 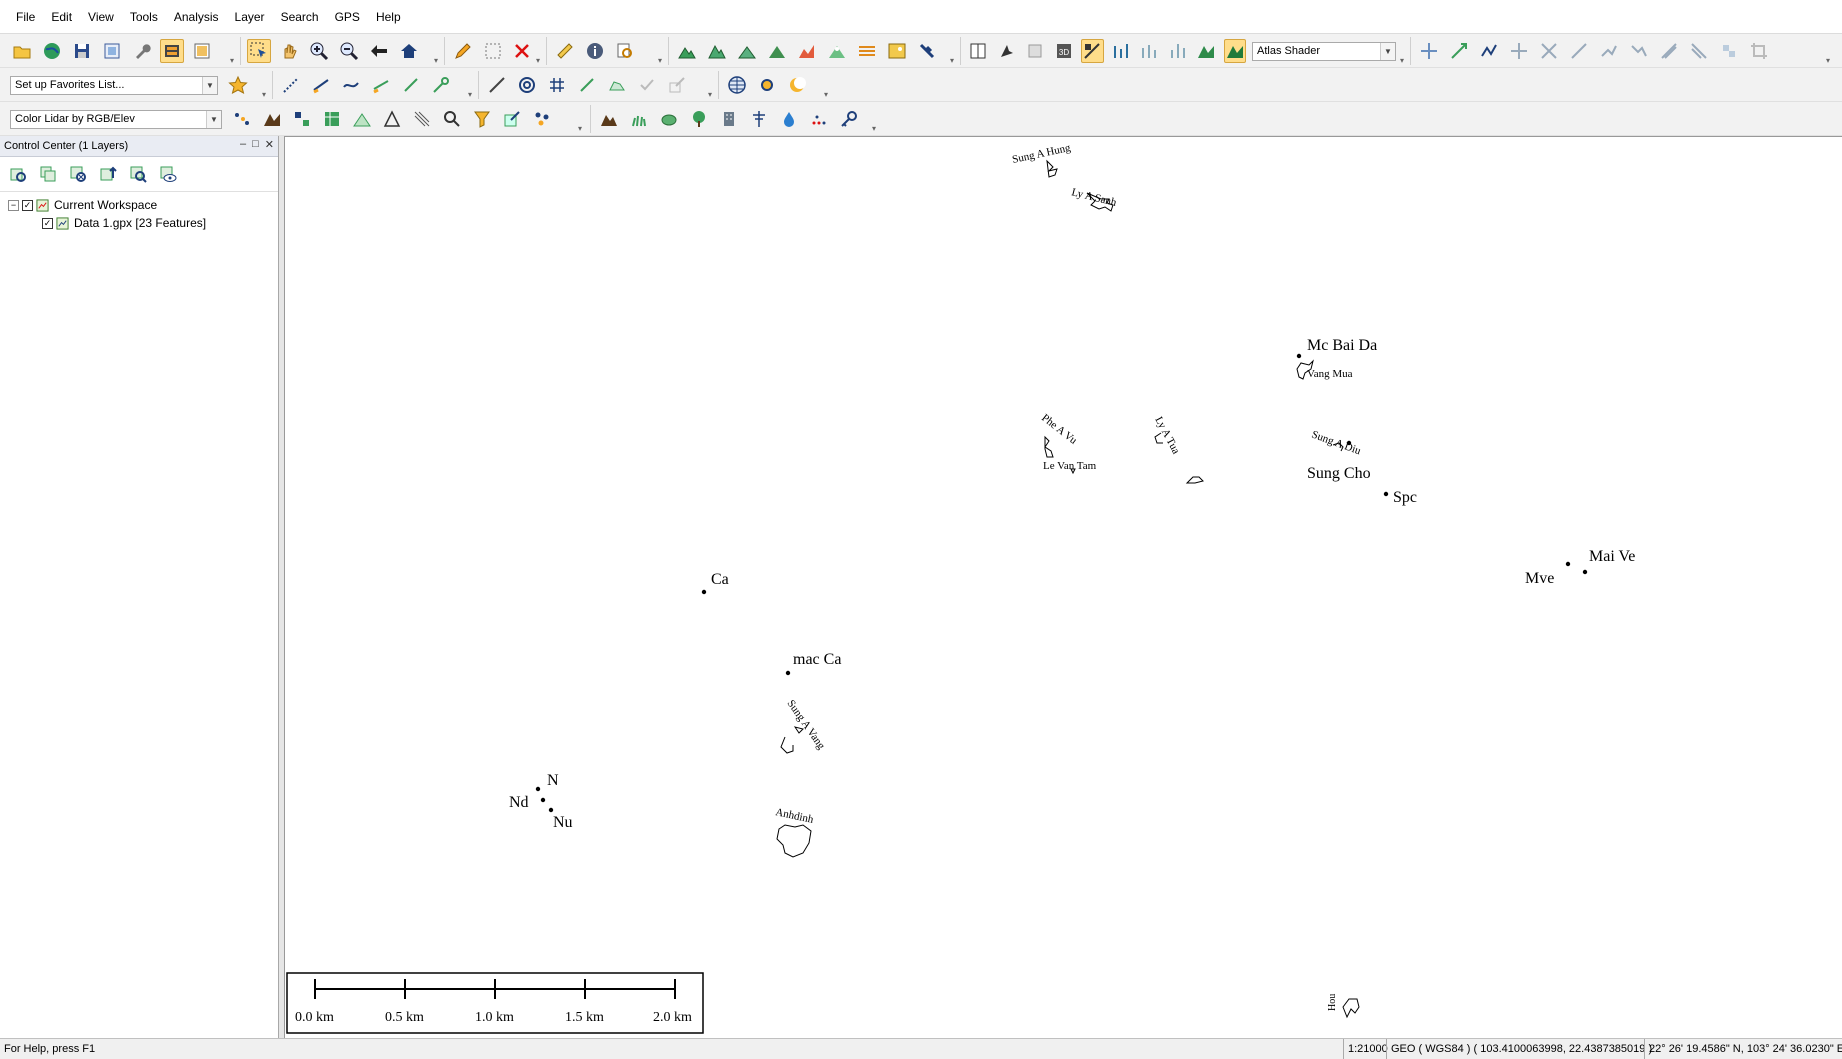 What do you see at coordinates (1052, 168) in the screenshot?
I see `track-sung-a-hung` at bounding box center [1052, 168].